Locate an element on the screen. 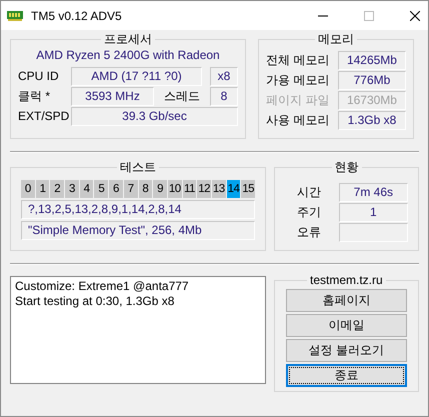 The height and width of the screenshot is (417, 429). log-line: Customize: Extreme1 @anta777 is located at coordinates (102, 286).